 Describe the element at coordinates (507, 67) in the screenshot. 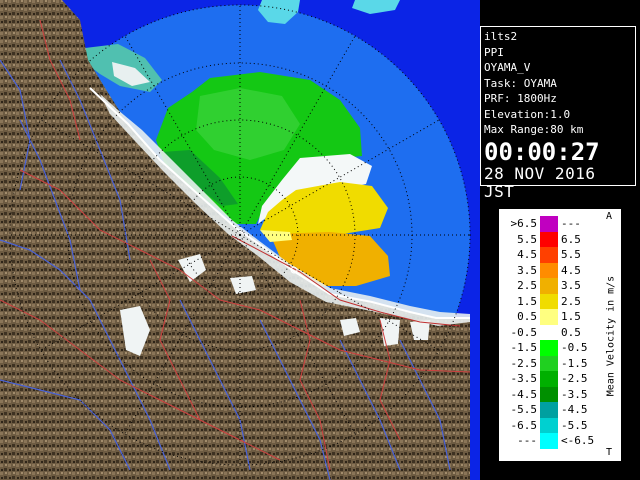

I see `station-name: OYAMA_V` at that location.